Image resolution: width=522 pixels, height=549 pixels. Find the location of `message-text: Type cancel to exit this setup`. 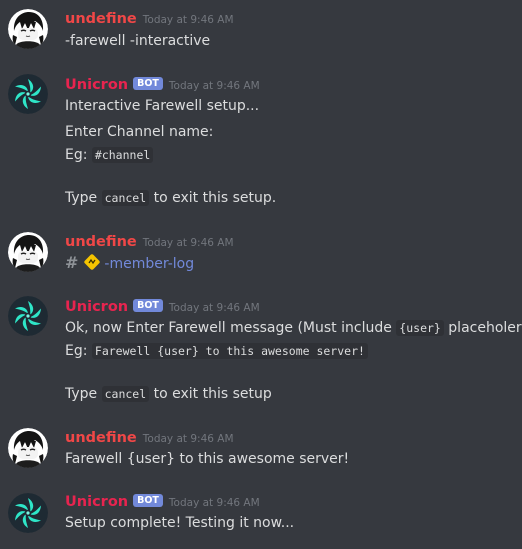

message-text: Type cancel to exit this setup is located at coordinates (168, 394).